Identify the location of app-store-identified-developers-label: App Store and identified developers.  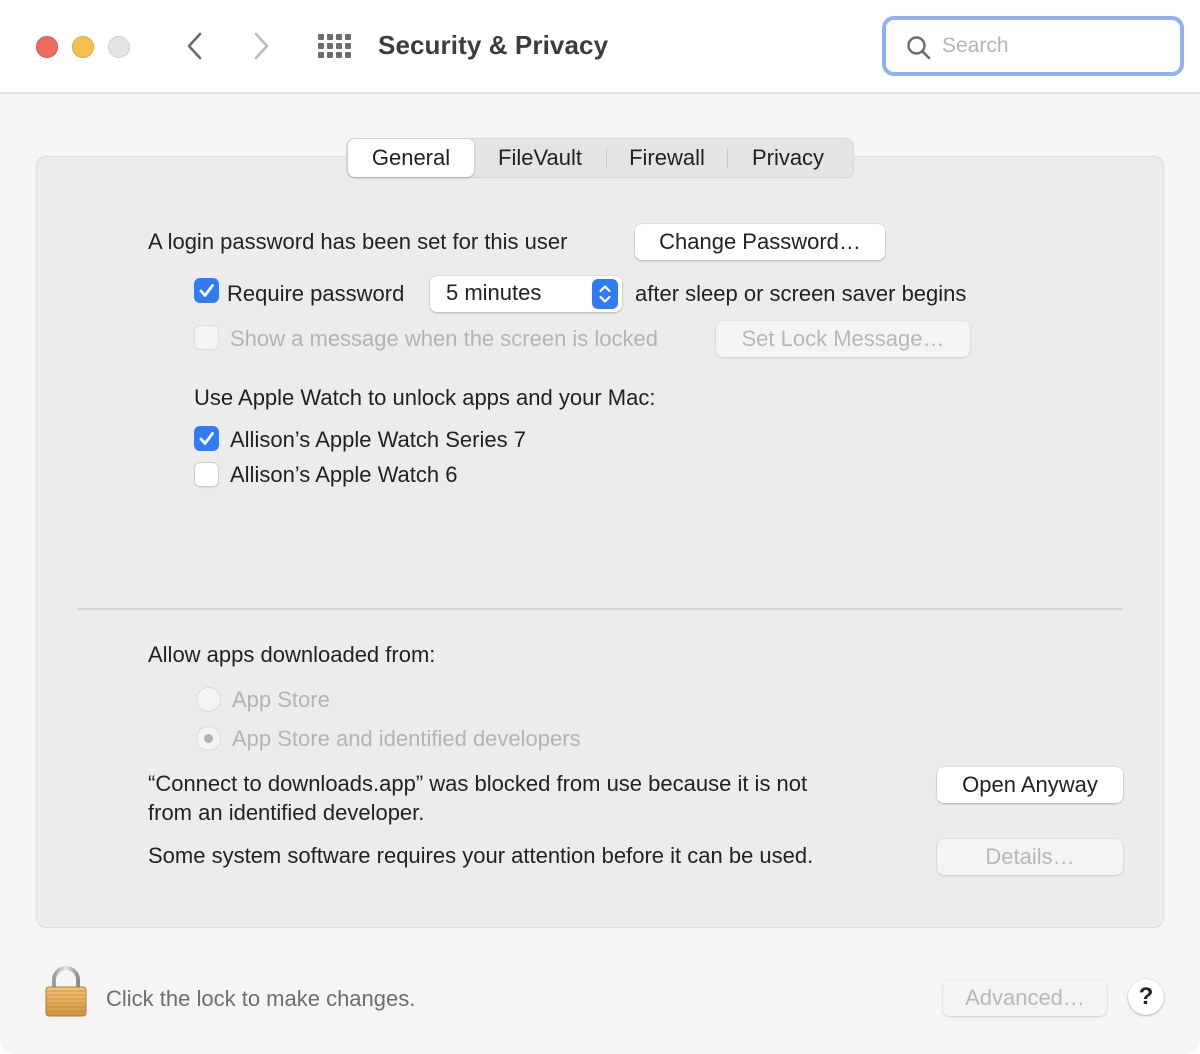
(406, 738).